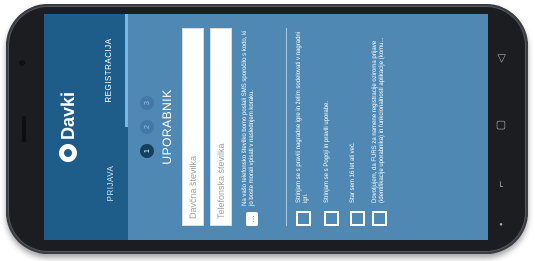  What do you see at coordinates (22, 63) in the screenshot?
I see `front-camera` at bounding box center [22, 63].